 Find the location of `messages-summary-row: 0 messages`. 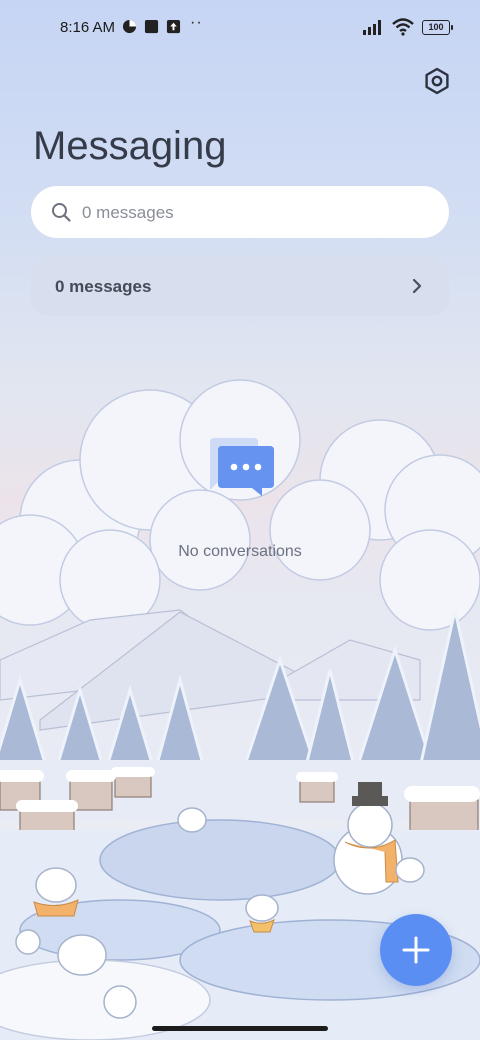

messages-summary-row: 0 messages is located at coordinates (240, 286).